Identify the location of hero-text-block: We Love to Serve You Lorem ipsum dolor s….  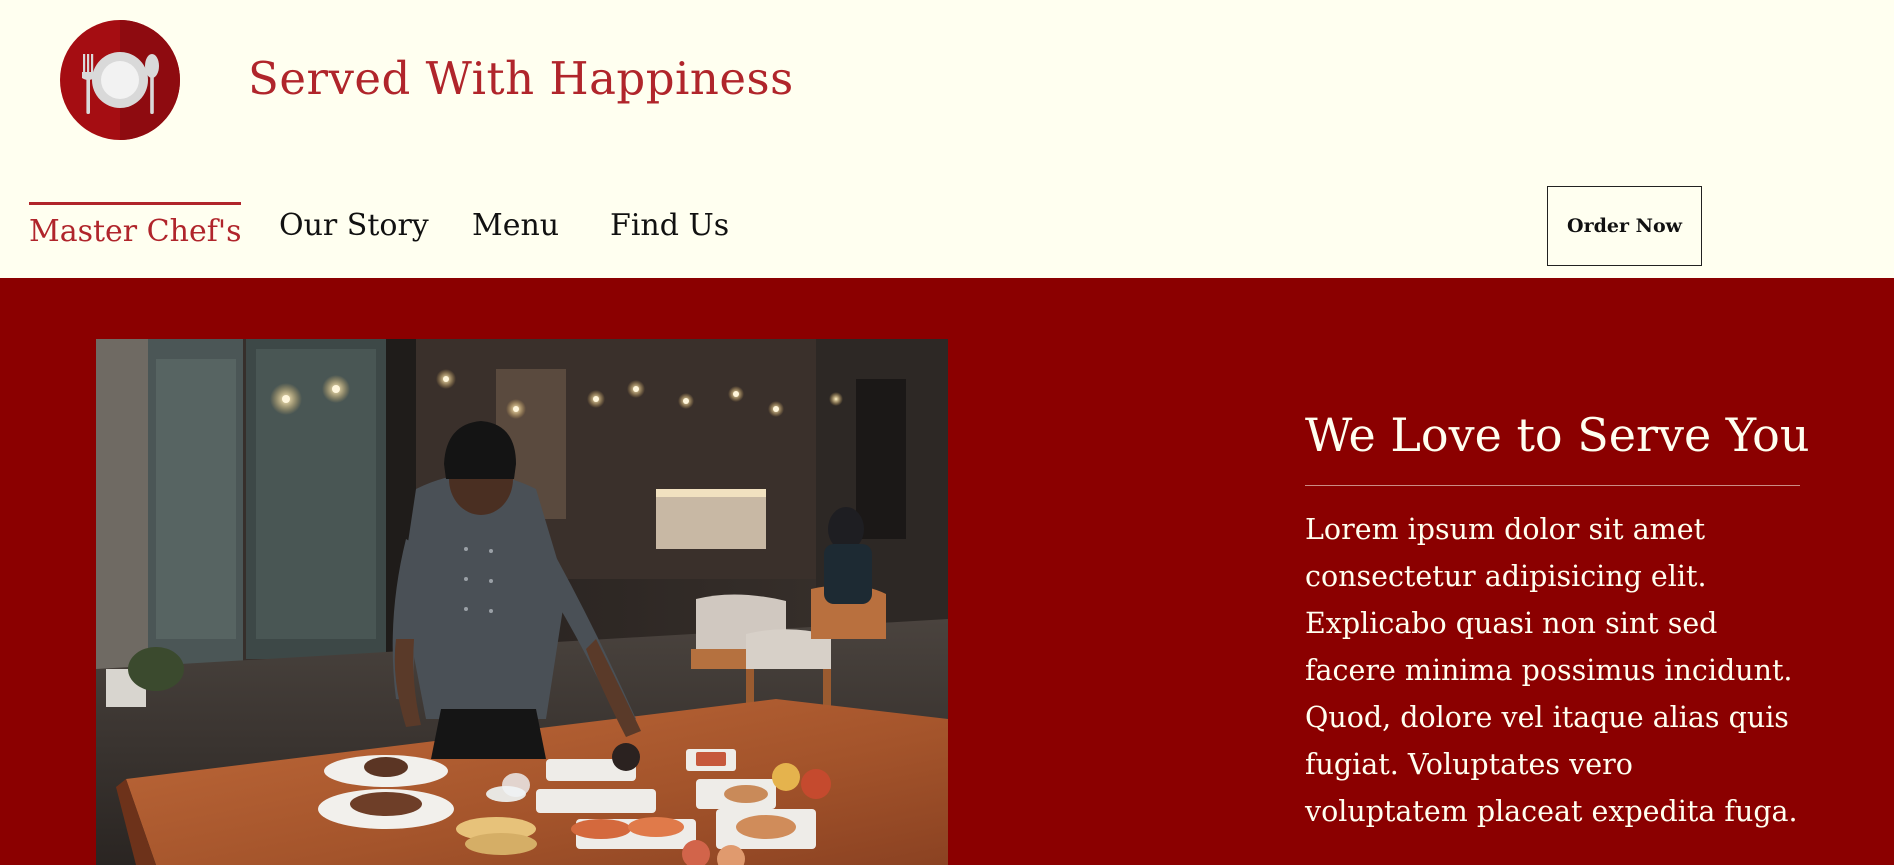
(1557, 621).